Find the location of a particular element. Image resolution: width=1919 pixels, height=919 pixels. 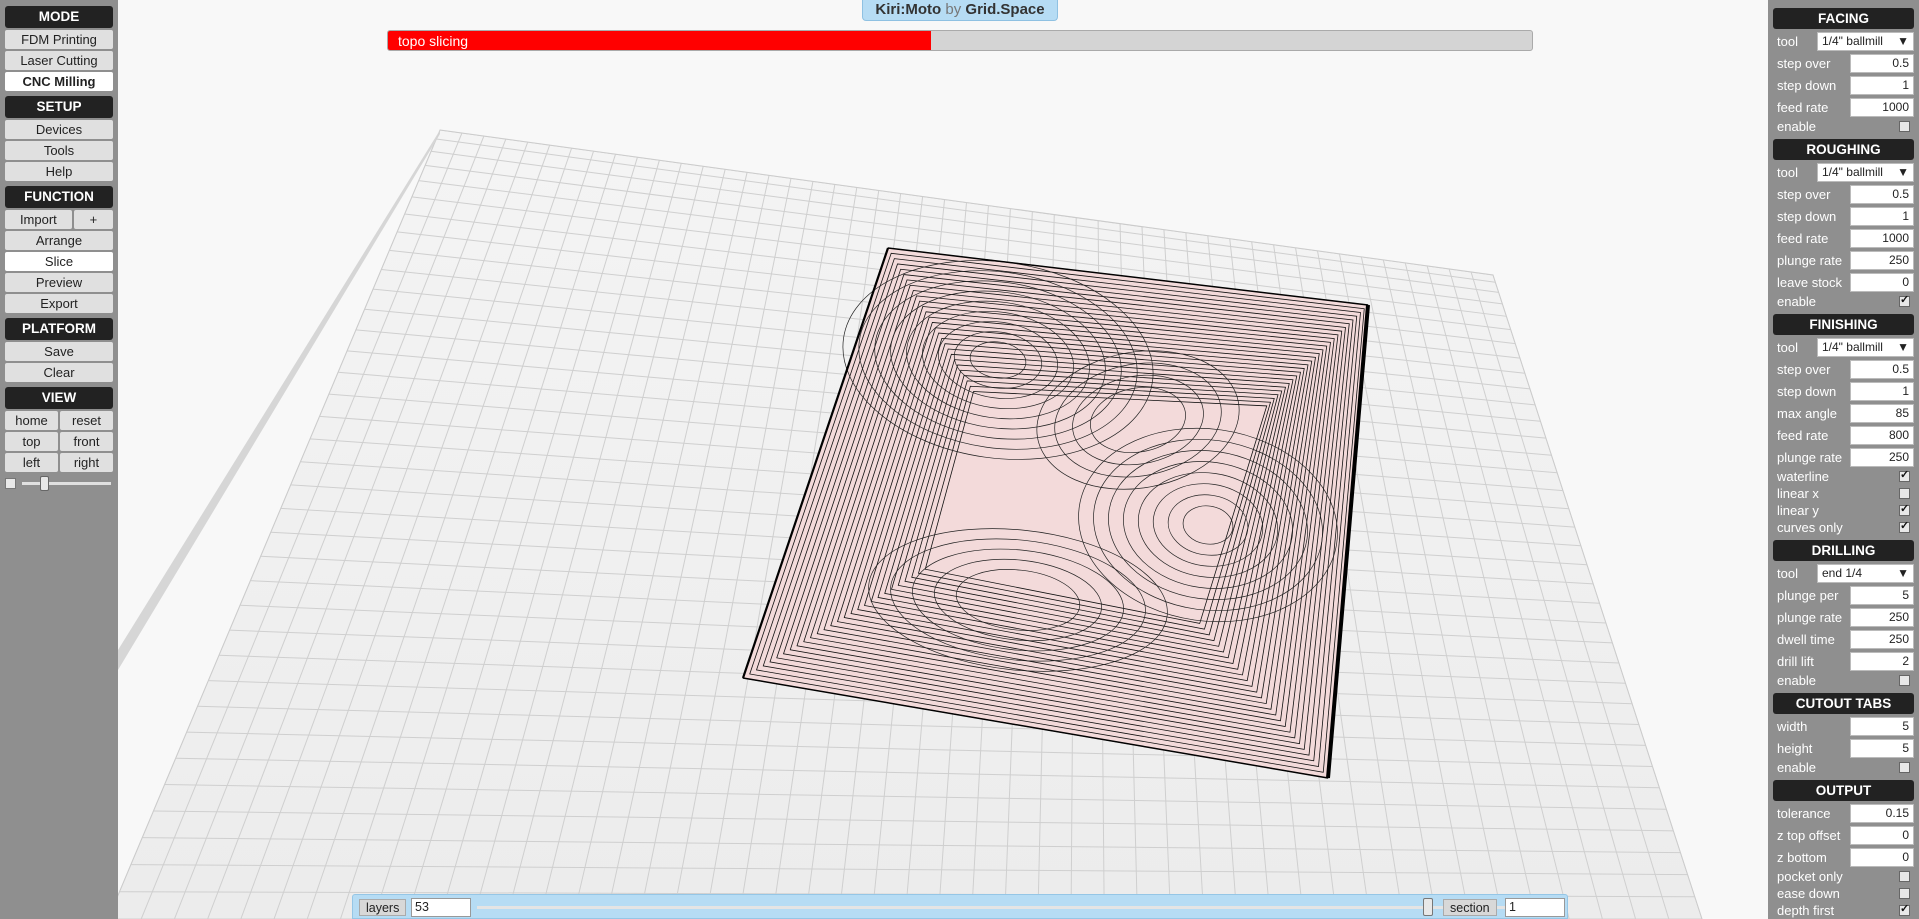

progress-fill is located at coordinates (660, 40).